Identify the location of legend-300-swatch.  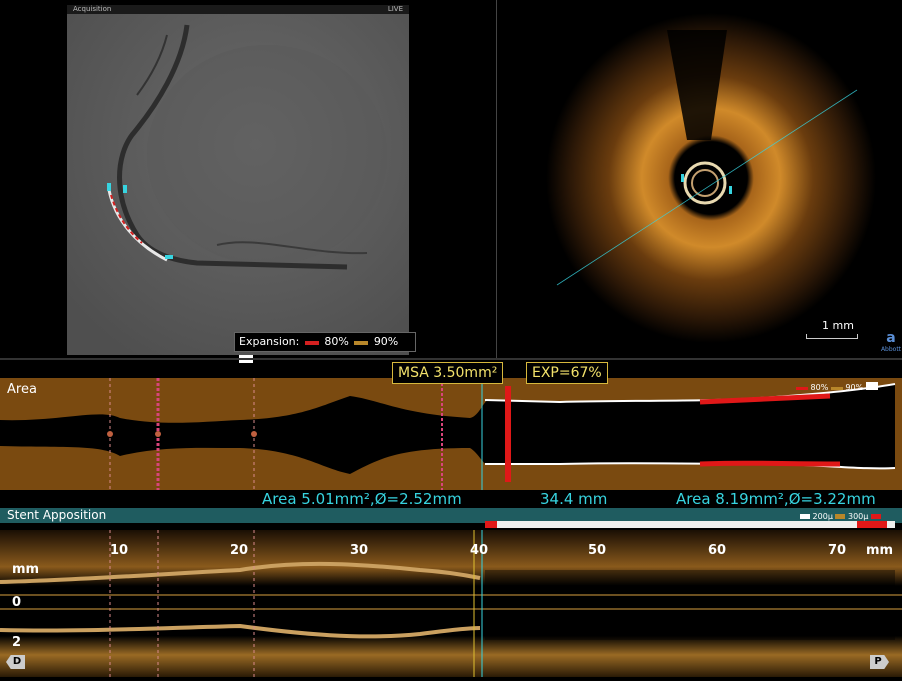
(840, 516).